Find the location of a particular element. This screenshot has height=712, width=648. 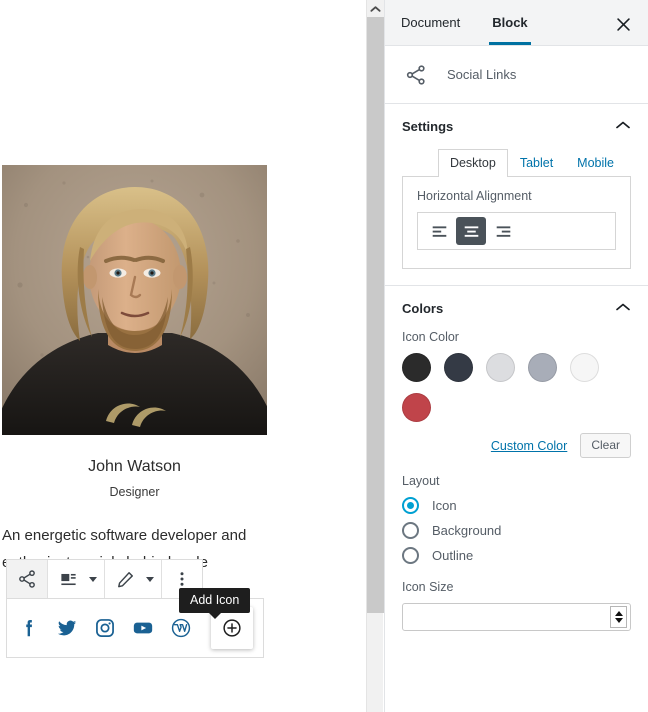

device-settings-panel: Horizontal Alignment is located at coordinates (516, 222).